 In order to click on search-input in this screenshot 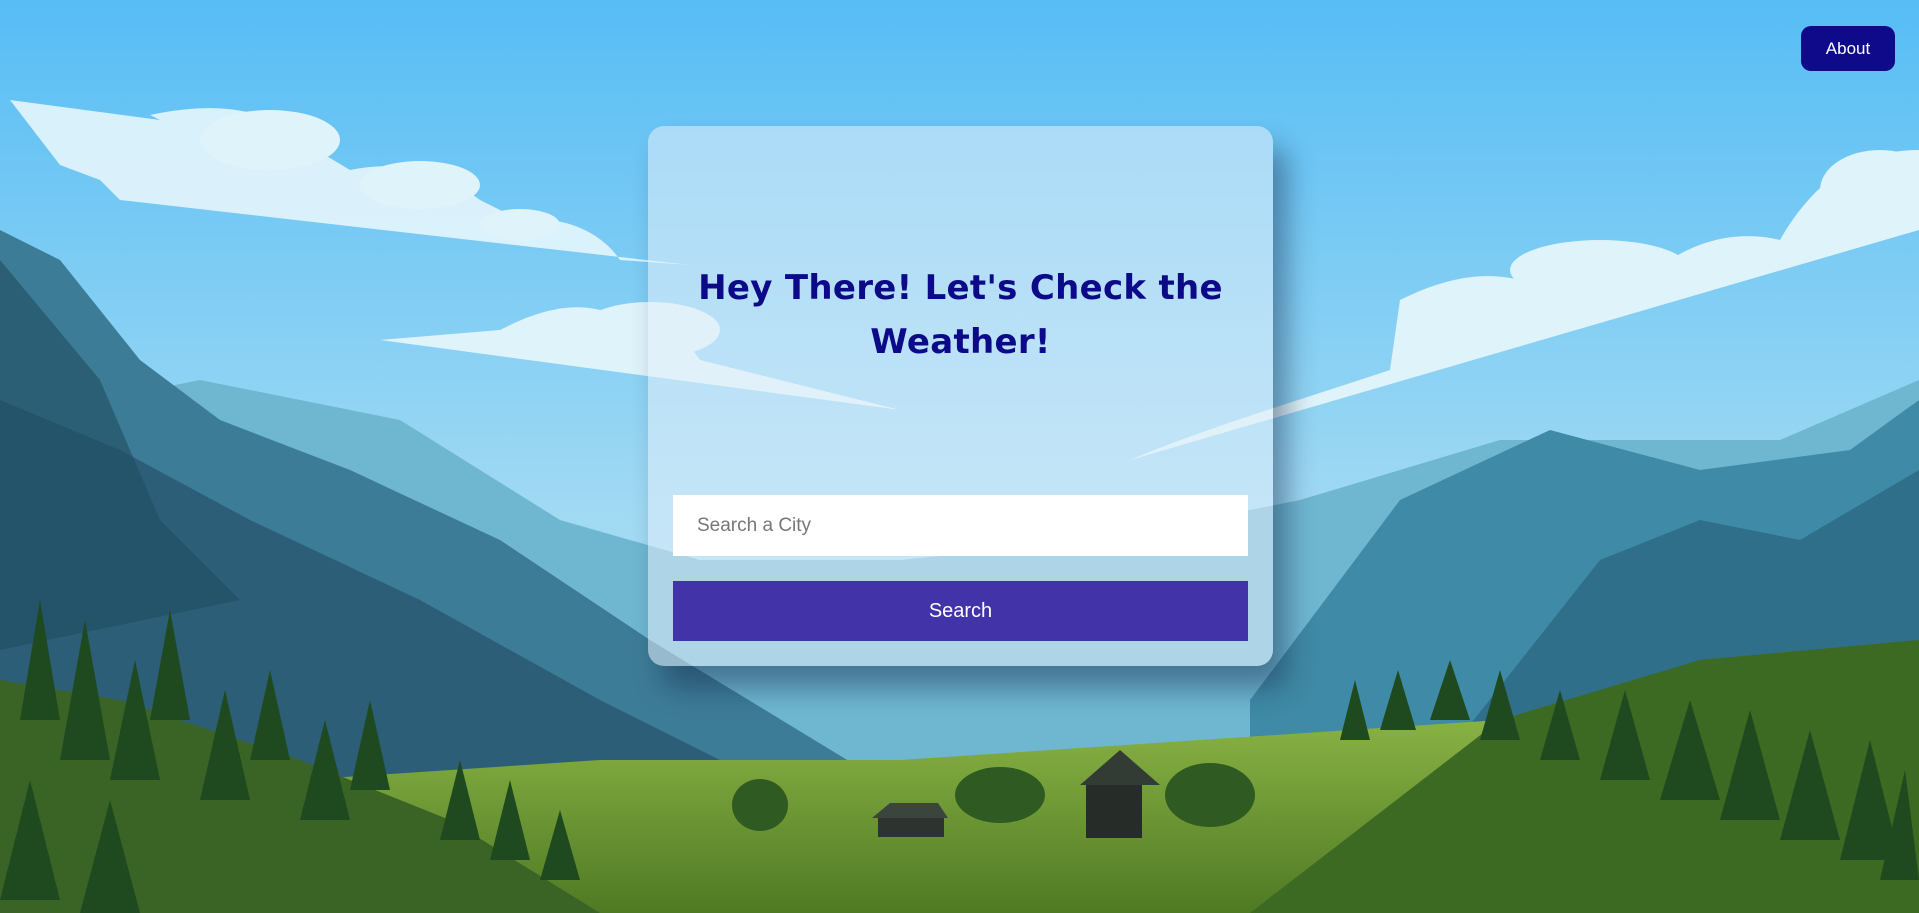, I will do `click(960, 525)`.